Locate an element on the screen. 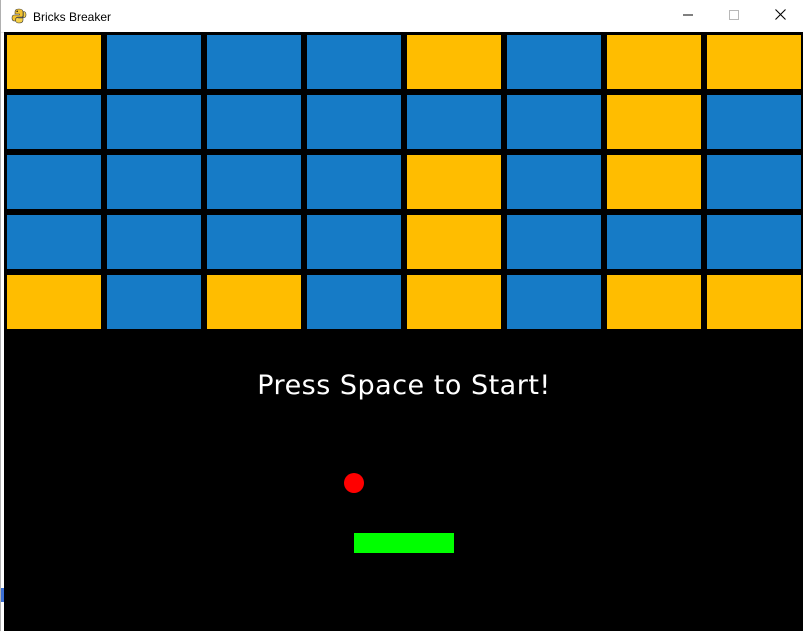  close-button is located at coordinates (780, 16).